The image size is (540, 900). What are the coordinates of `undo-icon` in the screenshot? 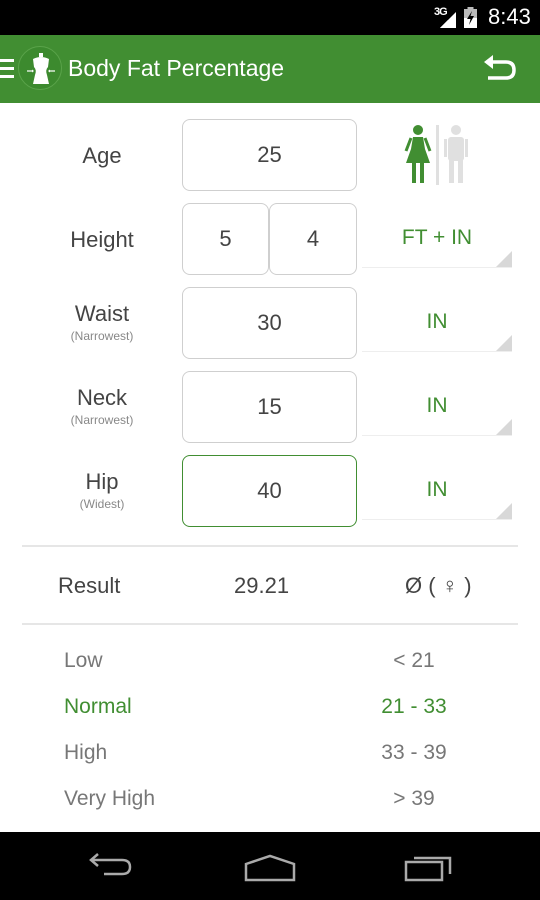 It's located at (500, 67).